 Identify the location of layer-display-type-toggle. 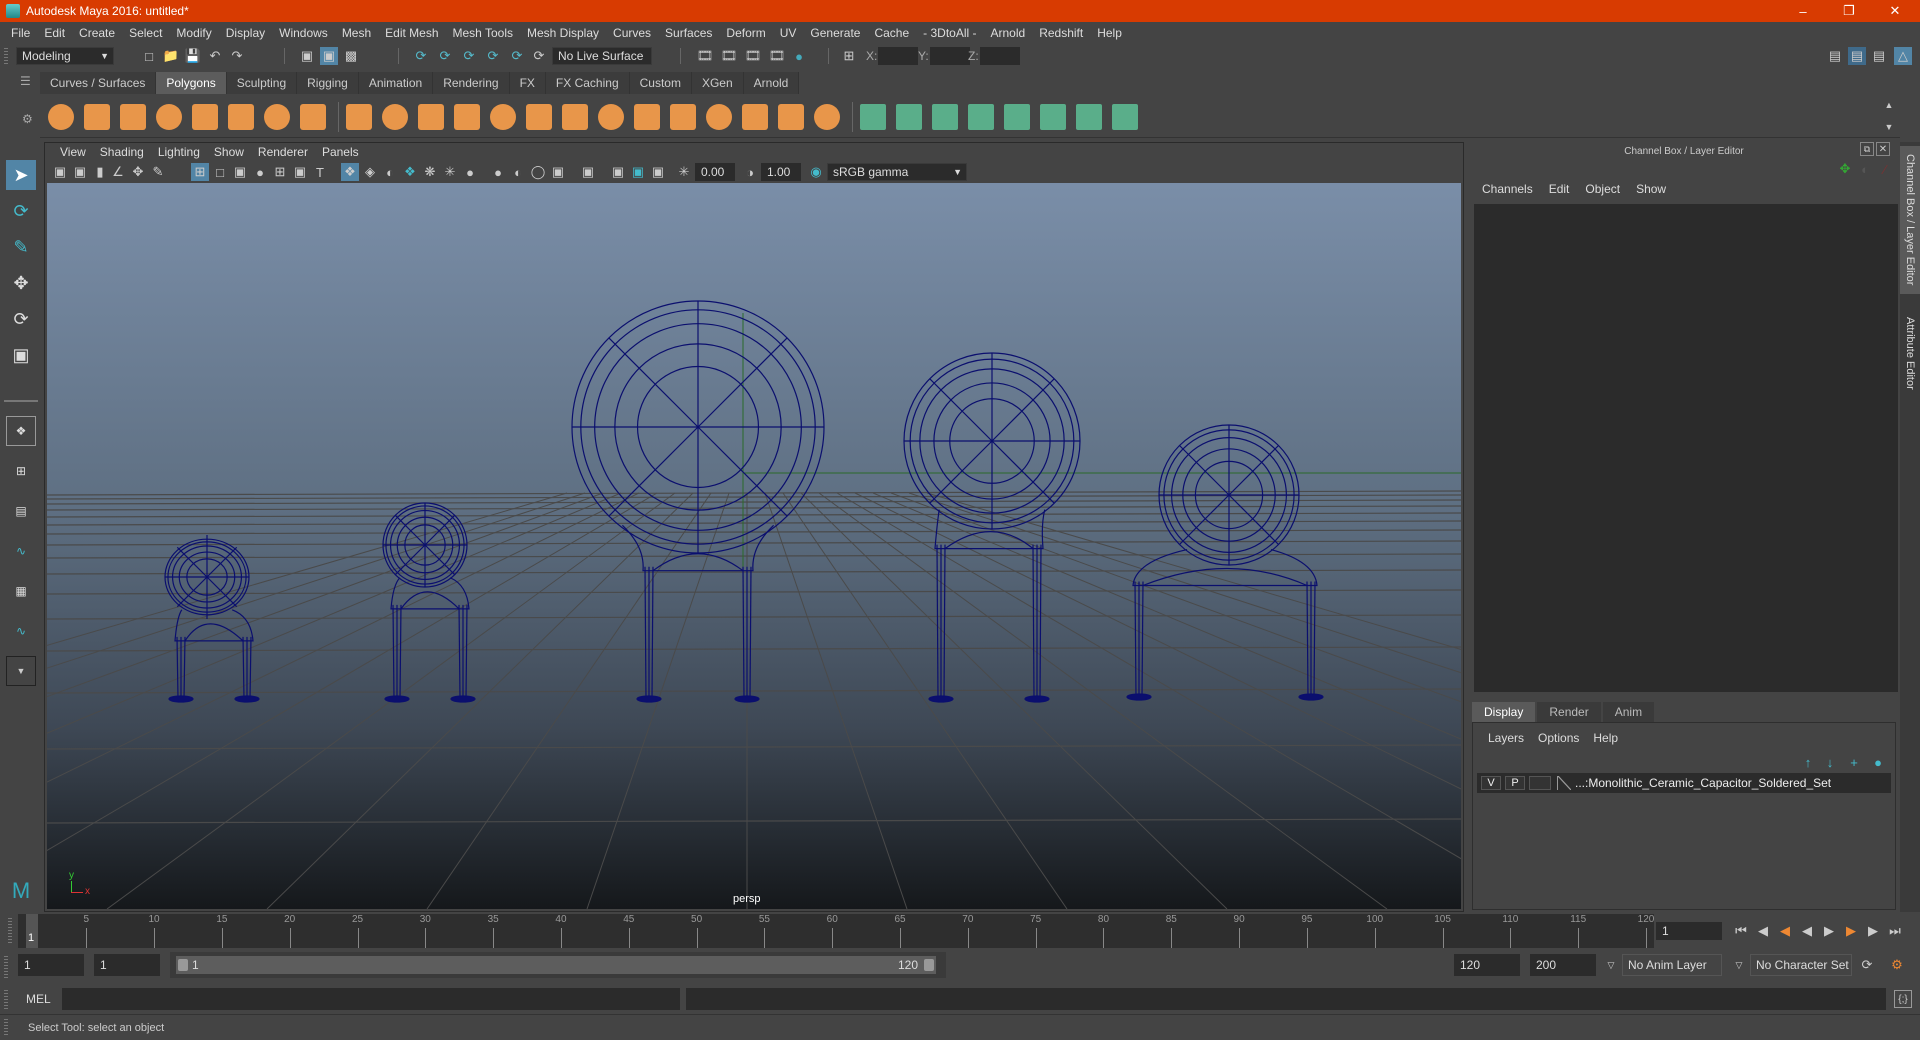
(1540, 783).